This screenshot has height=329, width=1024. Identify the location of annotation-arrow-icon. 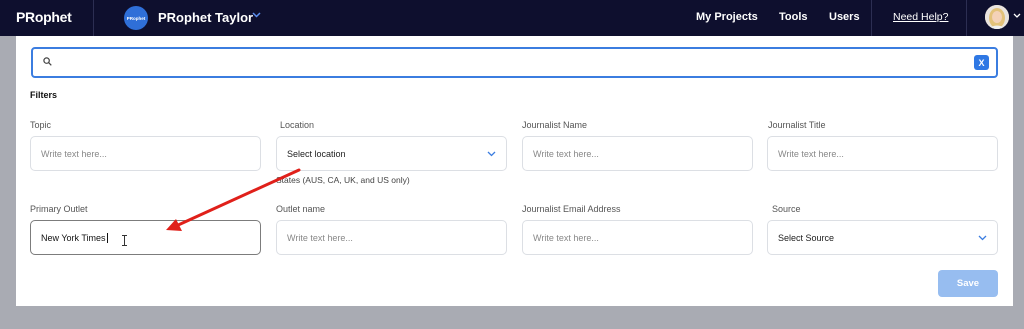
(233, 199).